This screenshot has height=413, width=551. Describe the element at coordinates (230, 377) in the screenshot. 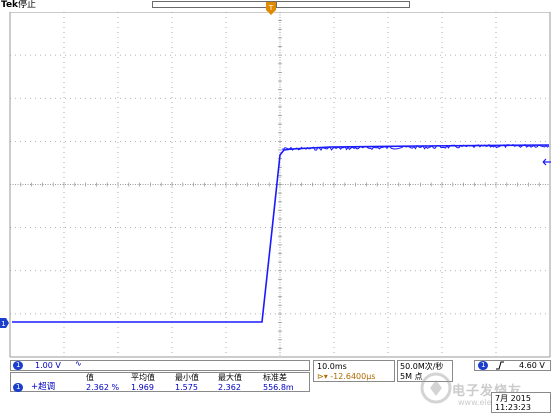

I see `meas-header-max: 最大值` at that location.